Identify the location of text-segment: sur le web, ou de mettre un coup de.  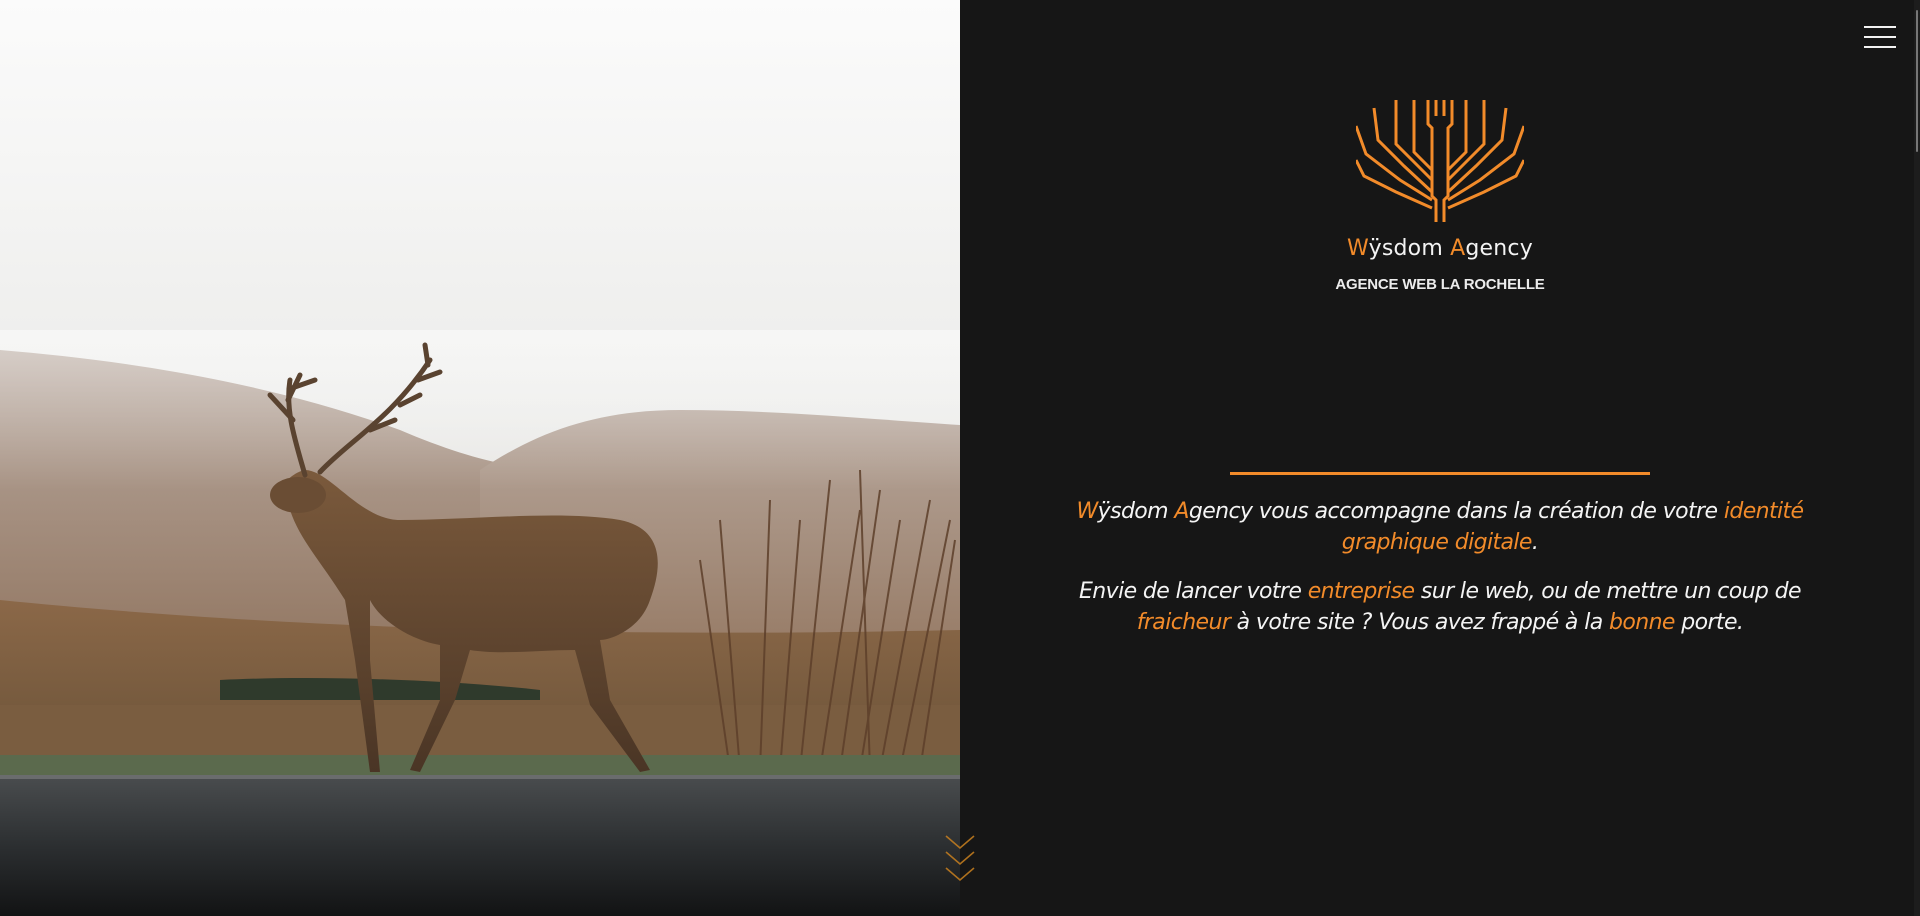
(1608, 591).